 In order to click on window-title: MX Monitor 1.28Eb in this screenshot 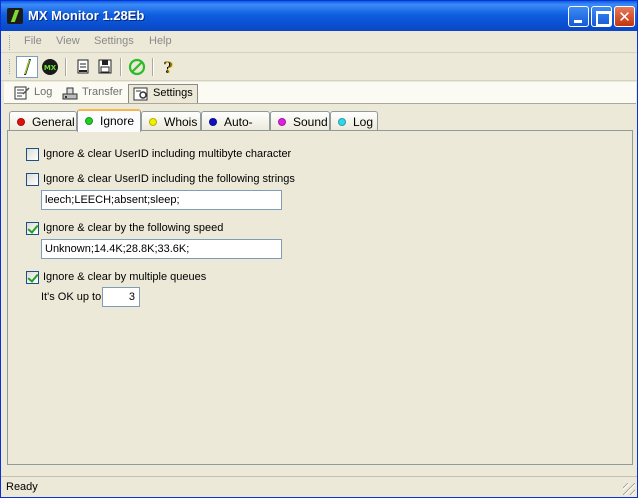, I will do `click(86, 15)`.